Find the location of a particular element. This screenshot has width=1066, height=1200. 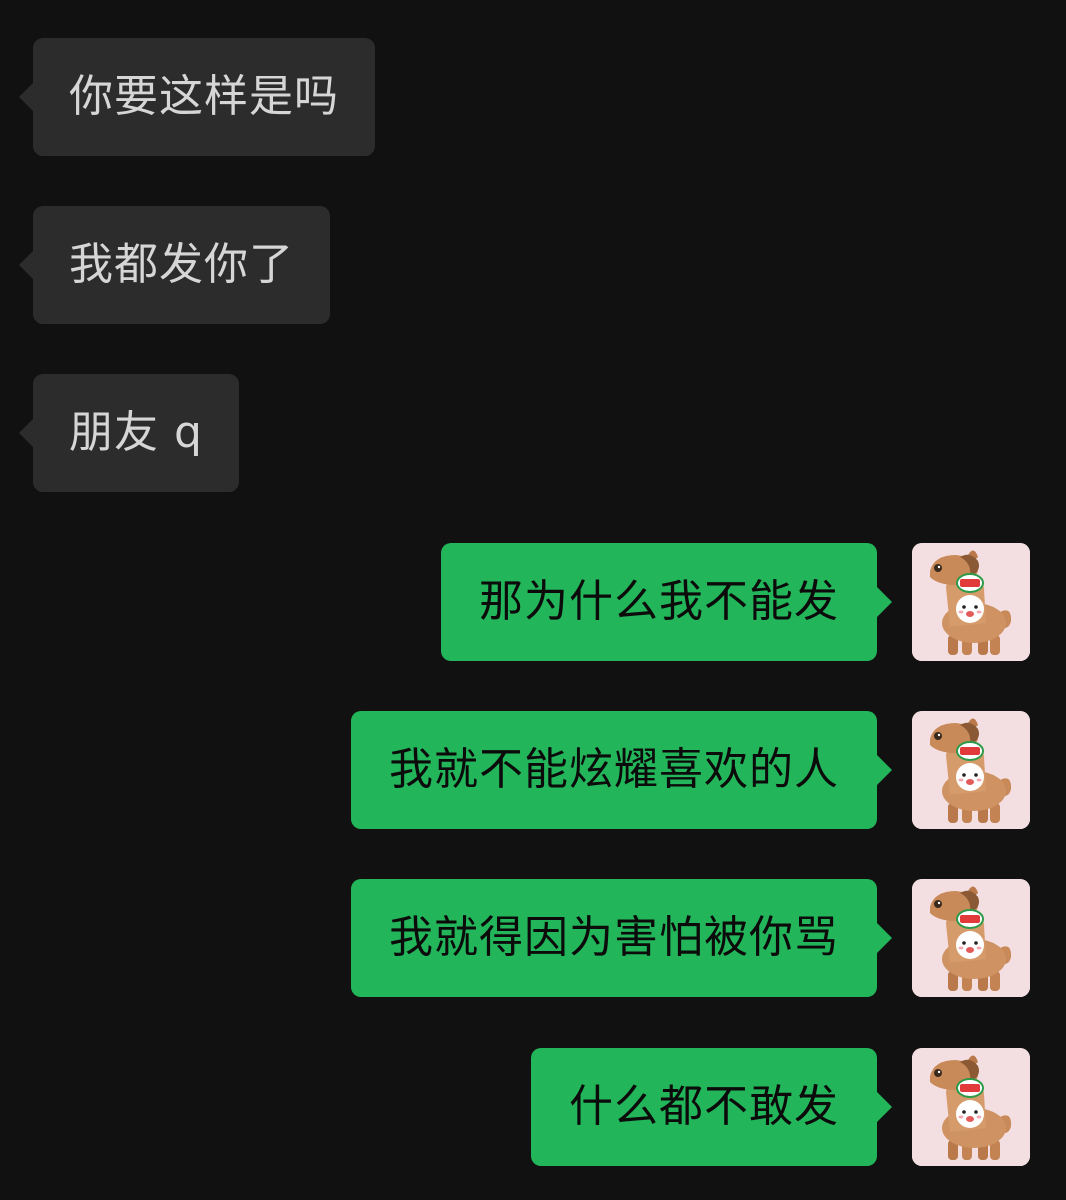

outgoing-message-bubble: 什么都不敢发 is located at coordinates (704, 1107).